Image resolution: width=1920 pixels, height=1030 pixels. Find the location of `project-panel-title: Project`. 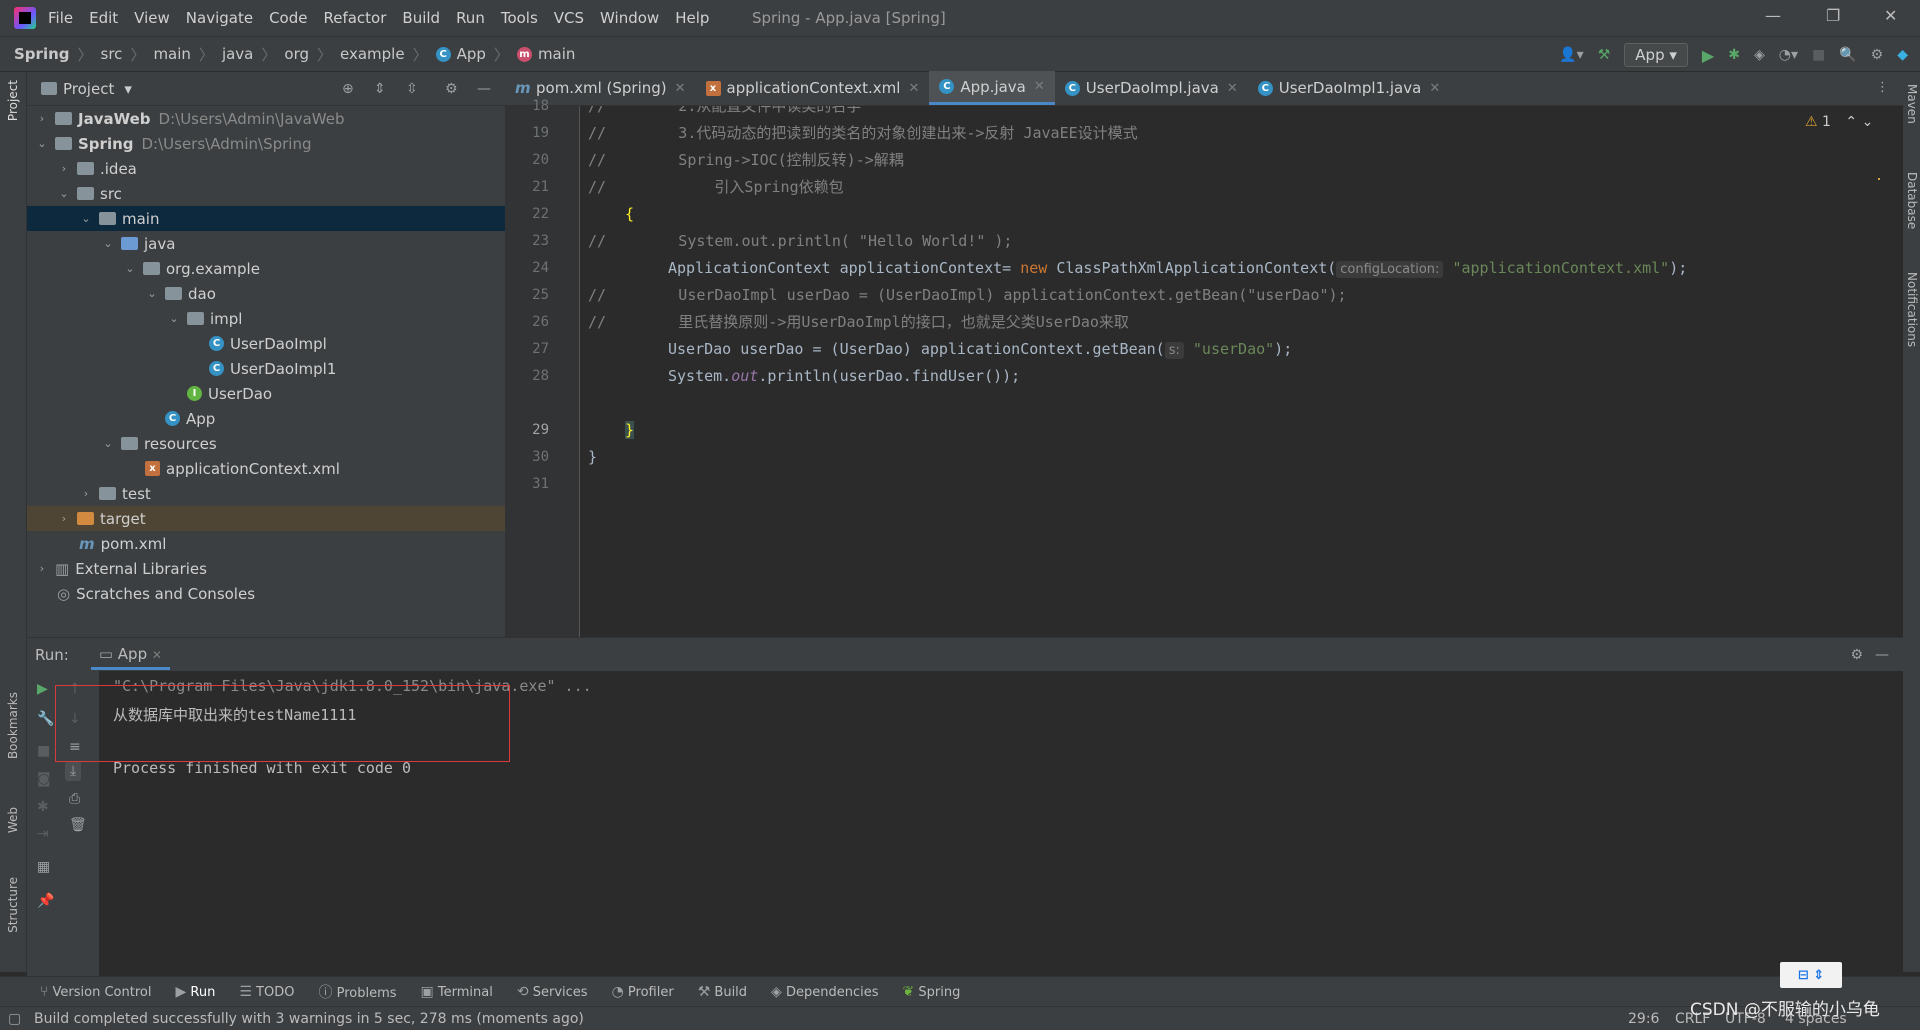

project-panel-title: Project is located at coordinates (88, 89).